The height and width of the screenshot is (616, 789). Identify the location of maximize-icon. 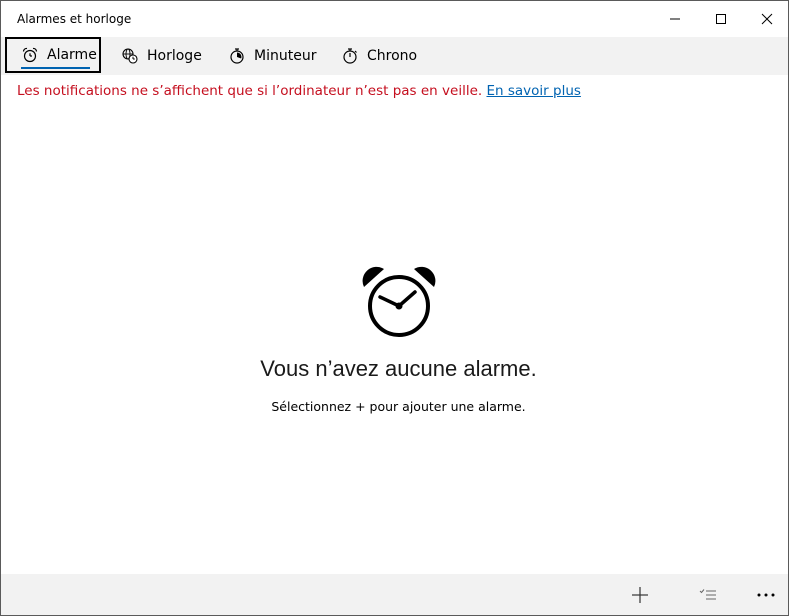
(721, 19).